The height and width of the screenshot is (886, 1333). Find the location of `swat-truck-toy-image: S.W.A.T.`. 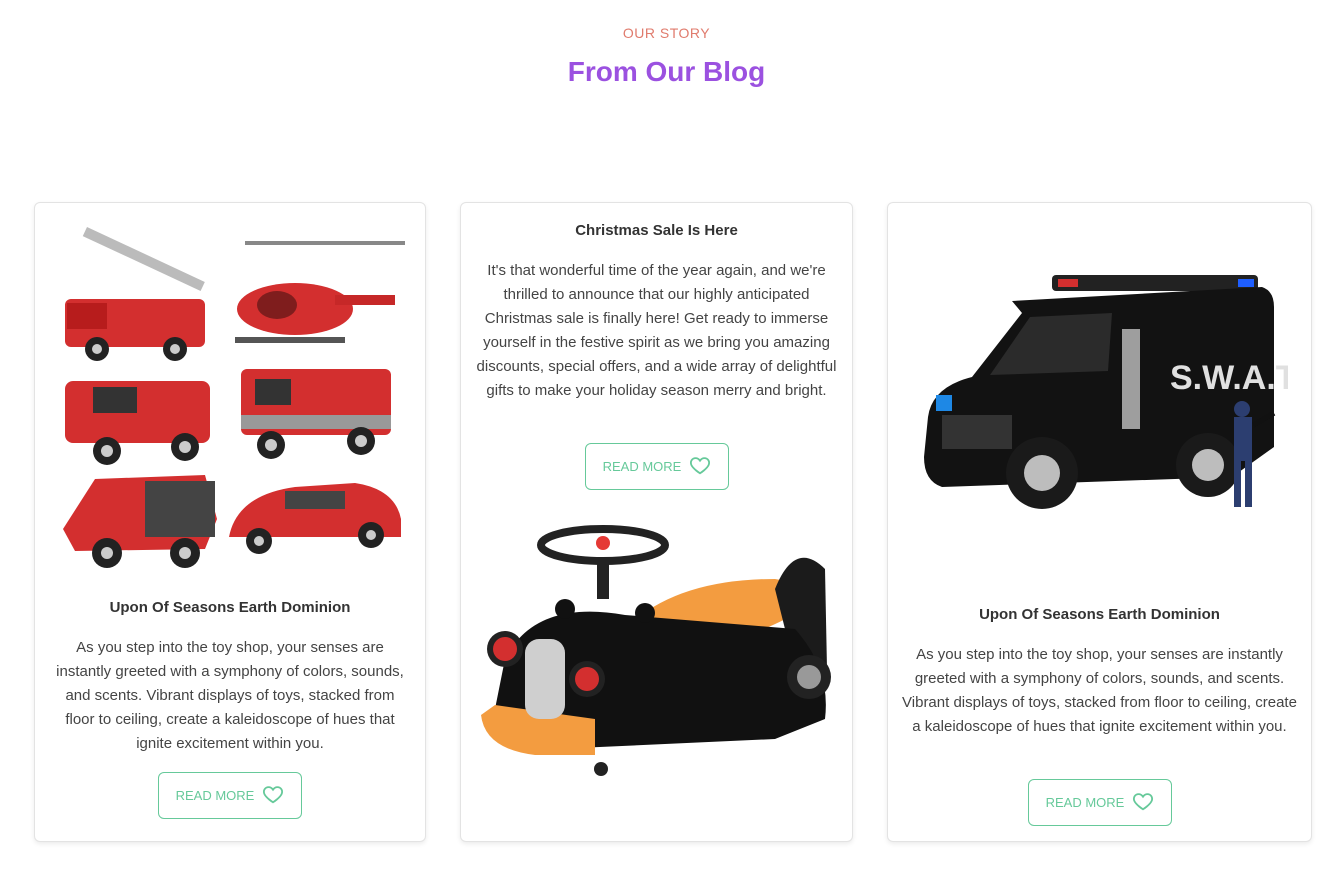

swat-truck-toy-image: S.W.A.T. is located at coordinates (1100, 402).